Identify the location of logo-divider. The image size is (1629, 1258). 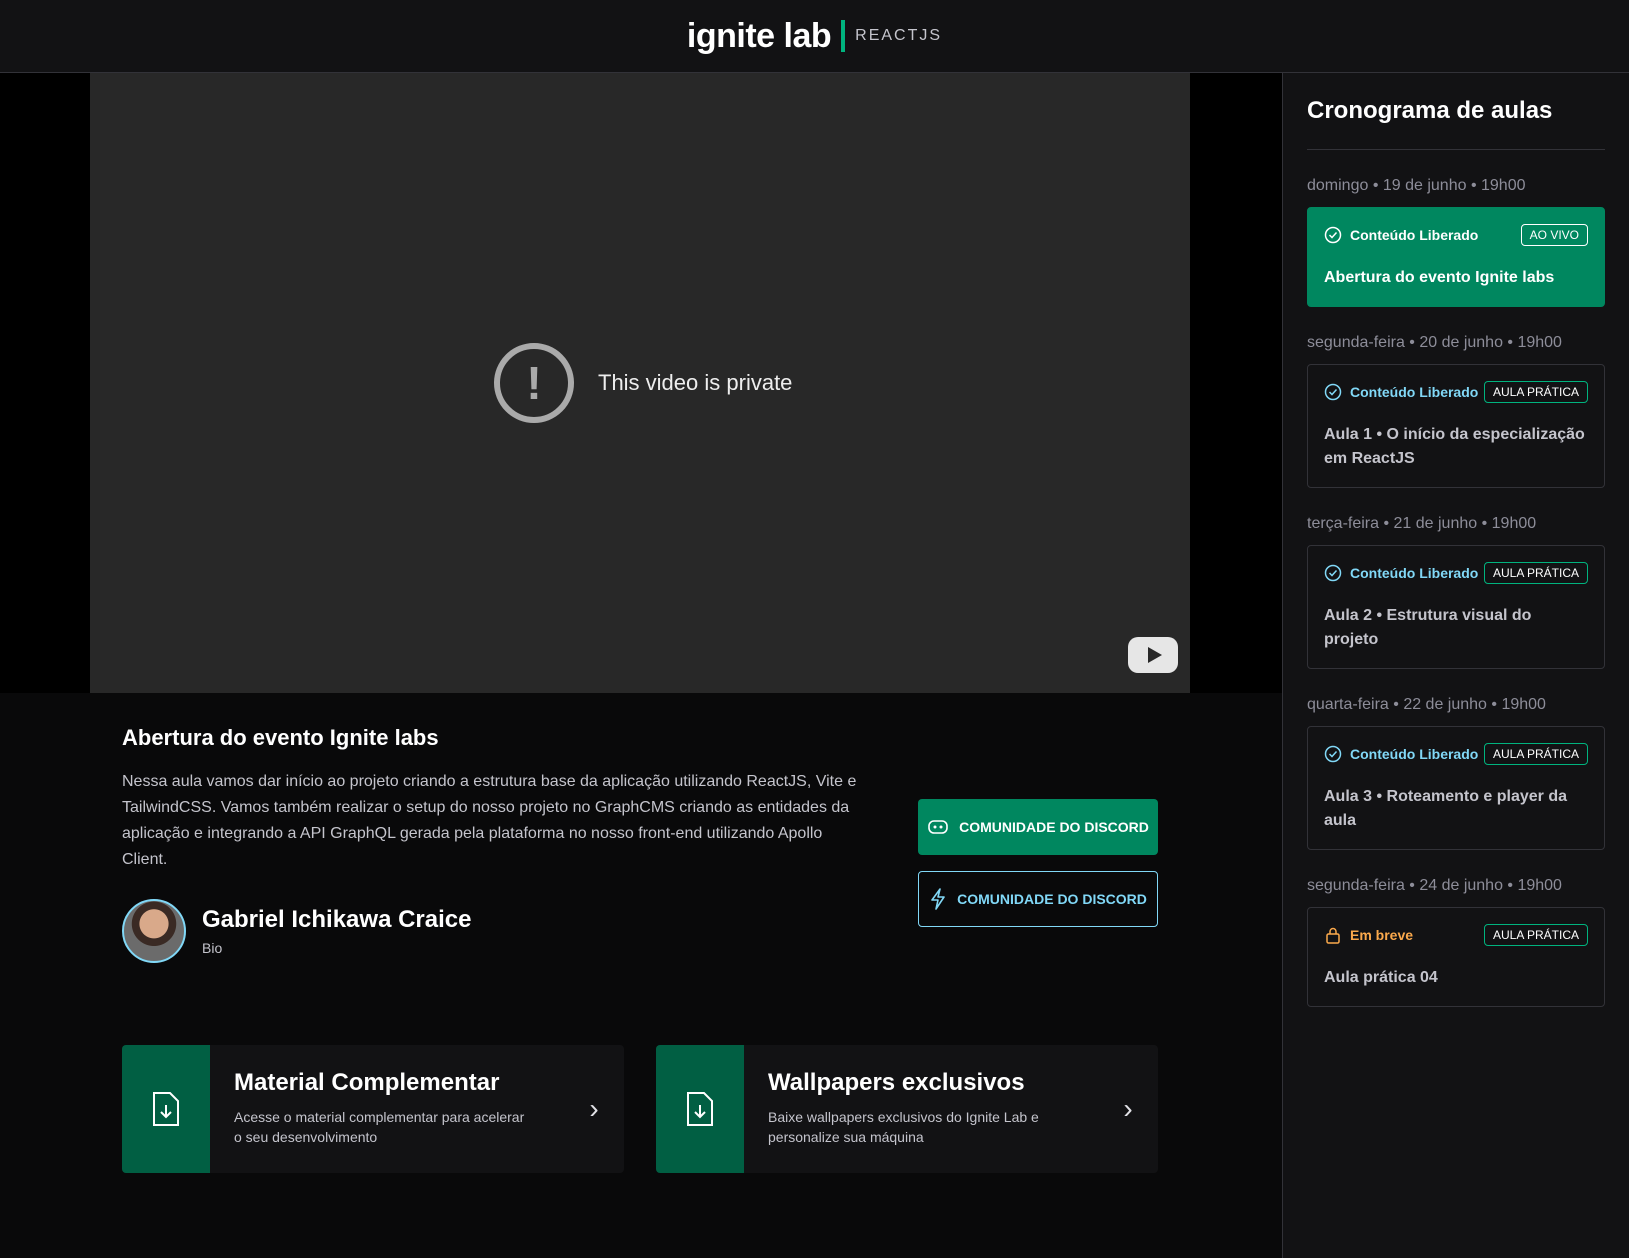
(843, 36).